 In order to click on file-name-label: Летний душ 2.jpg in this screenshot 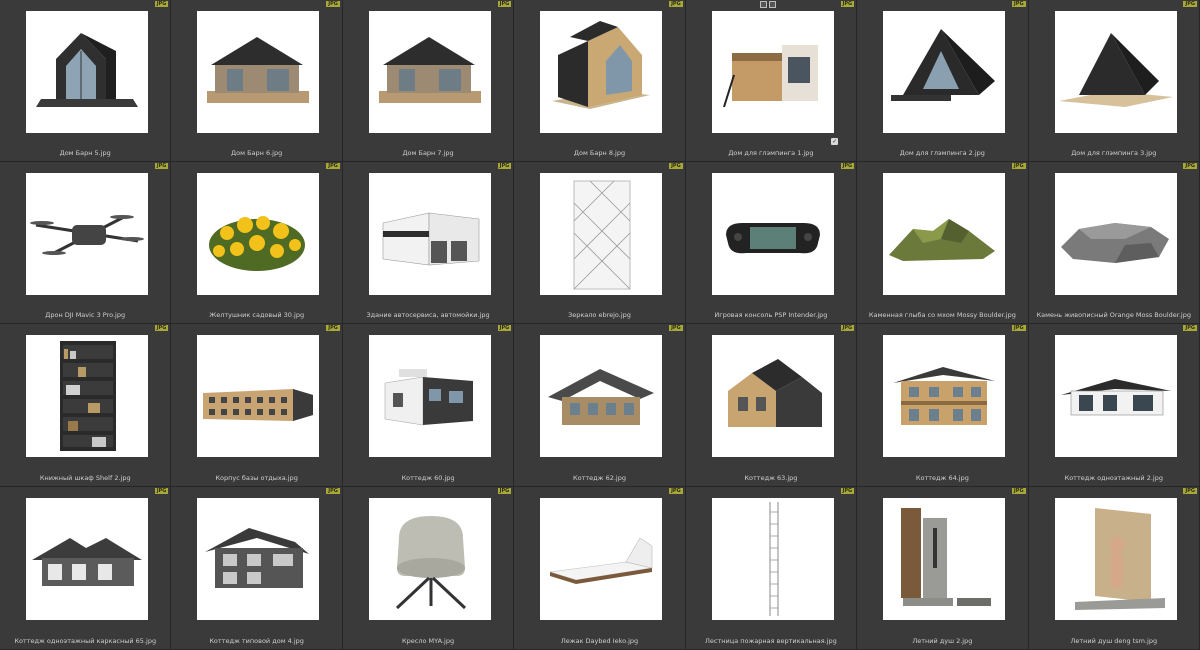, I will do `click(942, 641)`.